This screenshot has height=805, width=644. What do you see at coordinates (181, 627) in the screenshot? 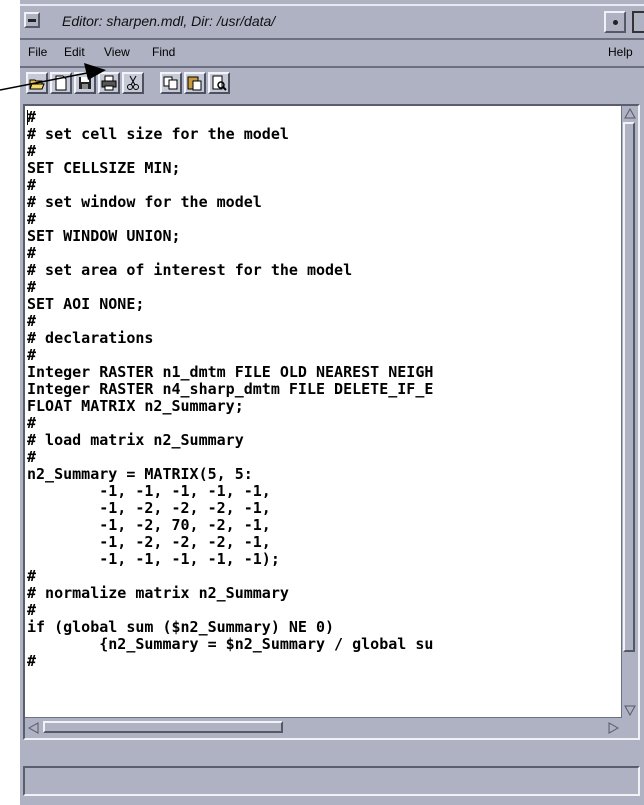
I see `code-line: if (global sum ($n2_Summary) NE 0)` at bounding box center [181, 627].